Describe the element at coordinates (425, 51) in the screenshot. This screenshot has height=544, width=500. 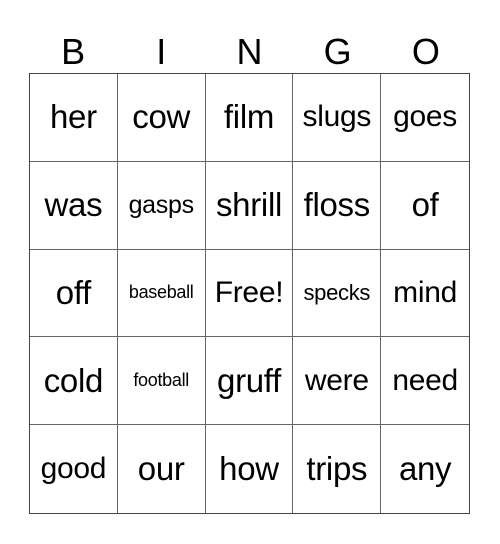
I see `header-letter-o: O` at that location.